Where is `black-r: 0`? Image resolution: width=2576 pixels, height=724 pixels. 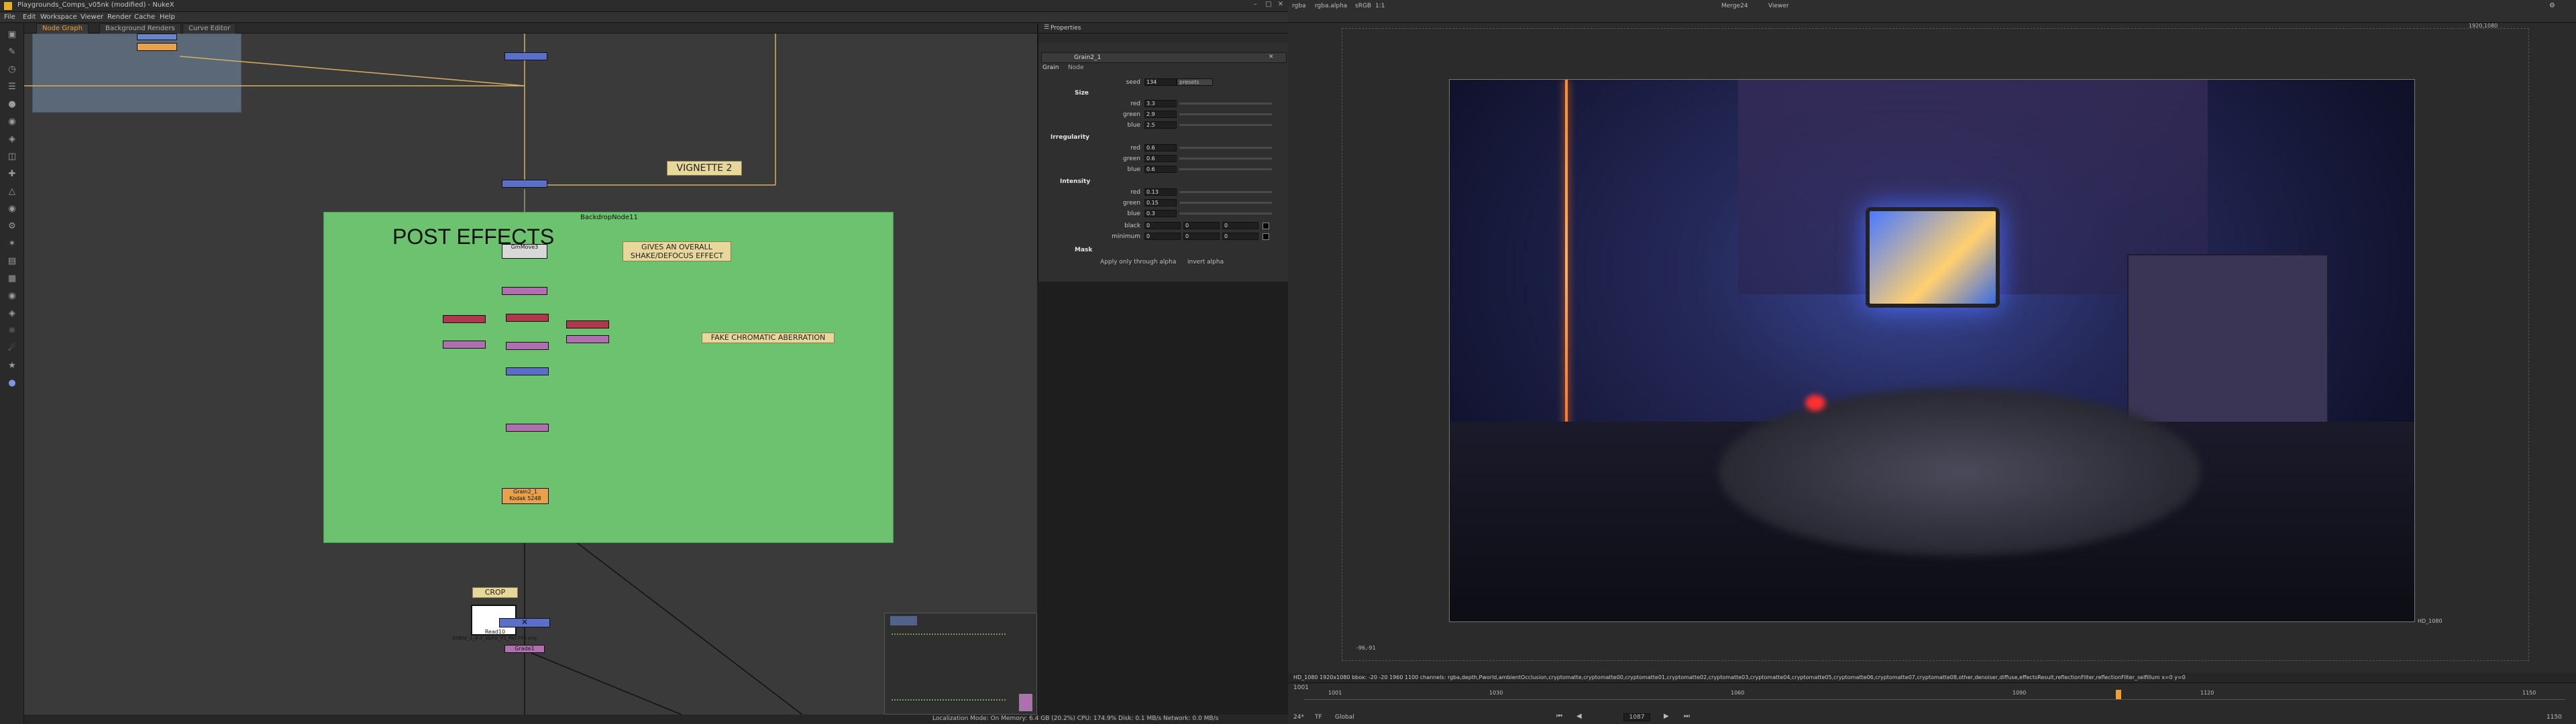 black-r: 0 is located at coordinates (1162, 225).